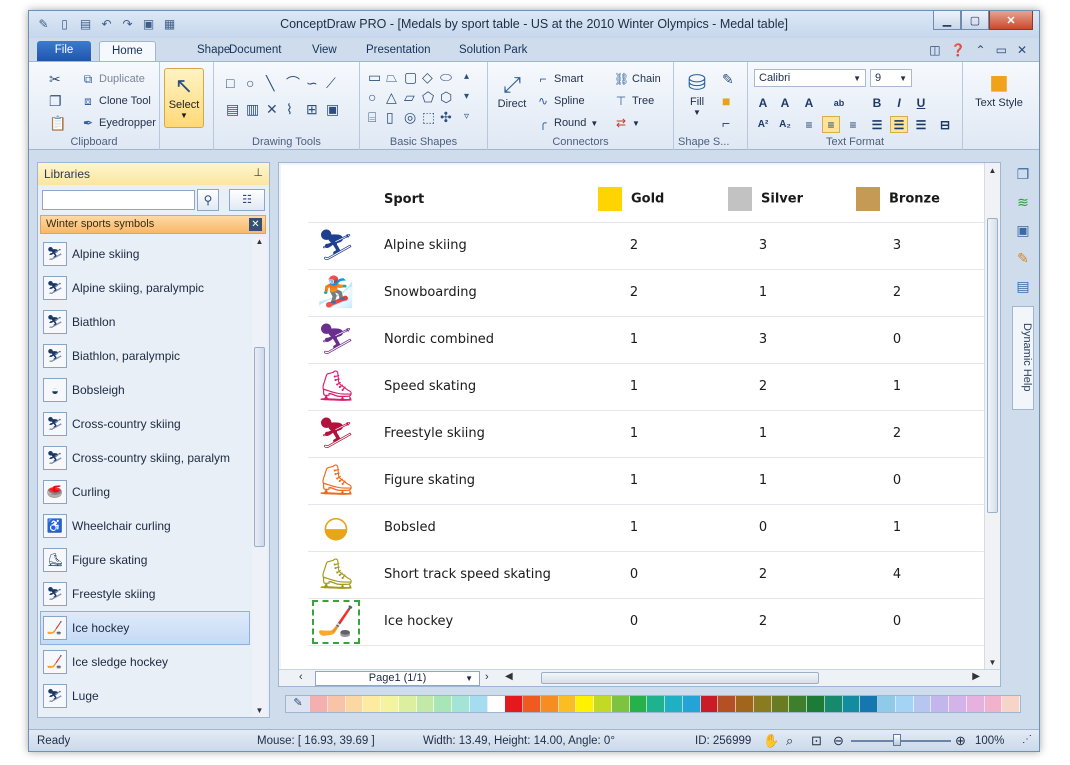 Image resolution: width=1070 pixels, height=765 pixels. Describe the element at coordinates (255, 224) in the screenshot. I see `close-library-icon: ✕` at that location.